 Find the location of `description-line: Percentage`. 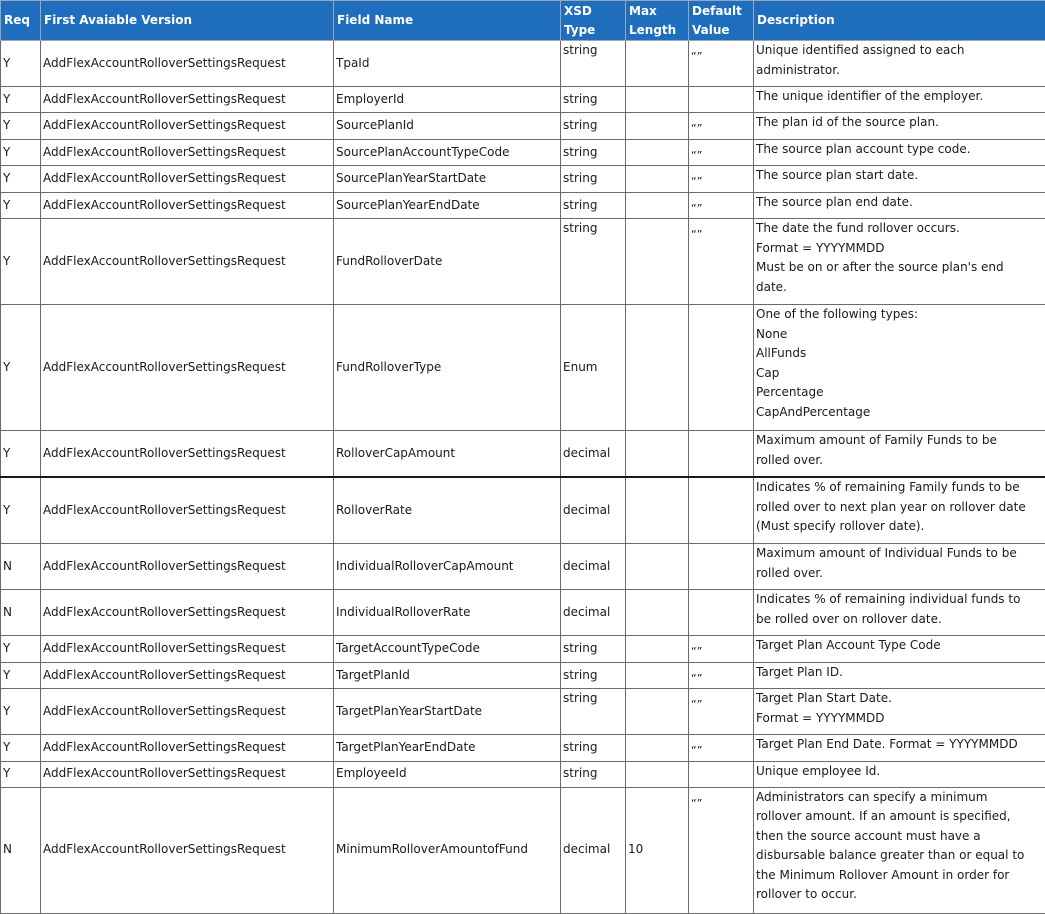

description-line: Percentage is located at coordinates (899, 393).